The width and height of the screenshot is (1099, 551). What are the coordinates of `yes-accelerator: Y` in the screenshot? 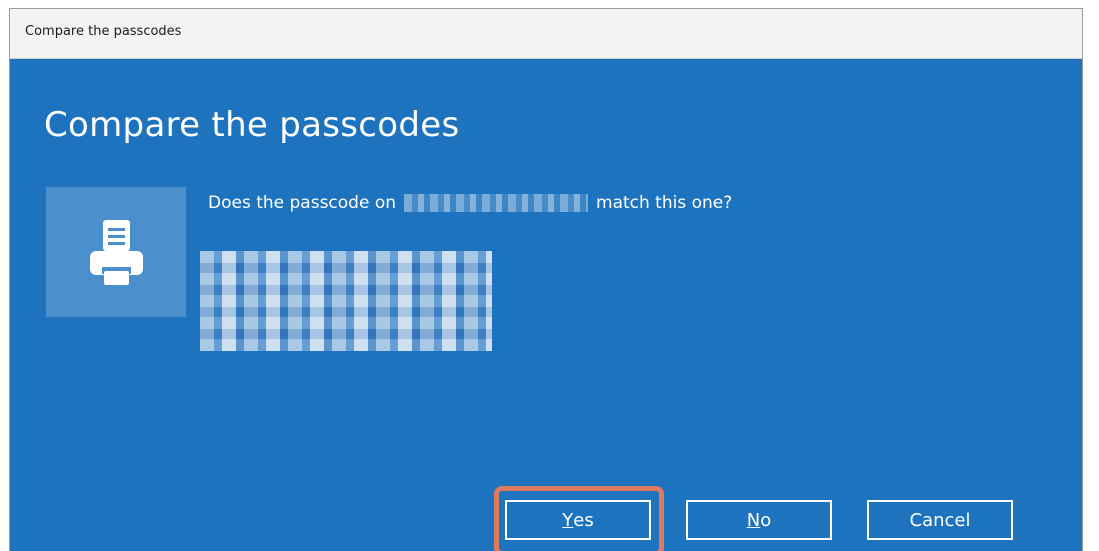 It's located at (568, 520).